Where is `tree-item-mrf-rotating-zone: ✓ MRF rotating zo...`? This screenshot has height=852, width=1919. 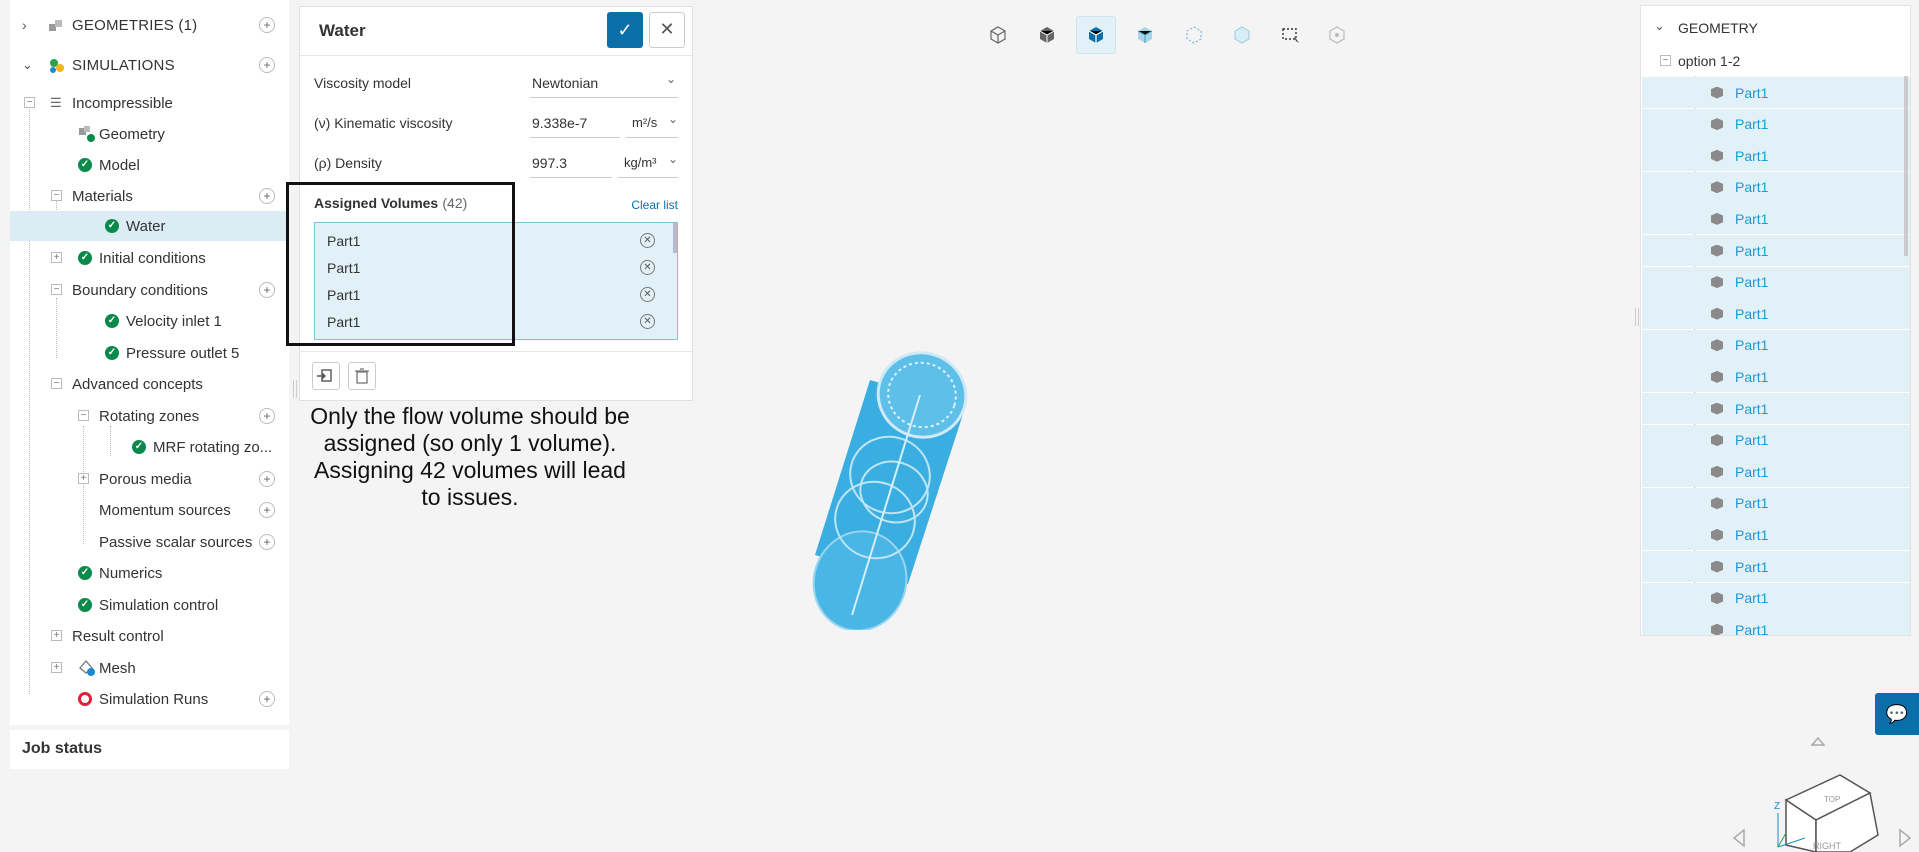
tree-item-mrf-rotating-zone: ✓ MRF rotating zo... is located at coordinates (149, 447).